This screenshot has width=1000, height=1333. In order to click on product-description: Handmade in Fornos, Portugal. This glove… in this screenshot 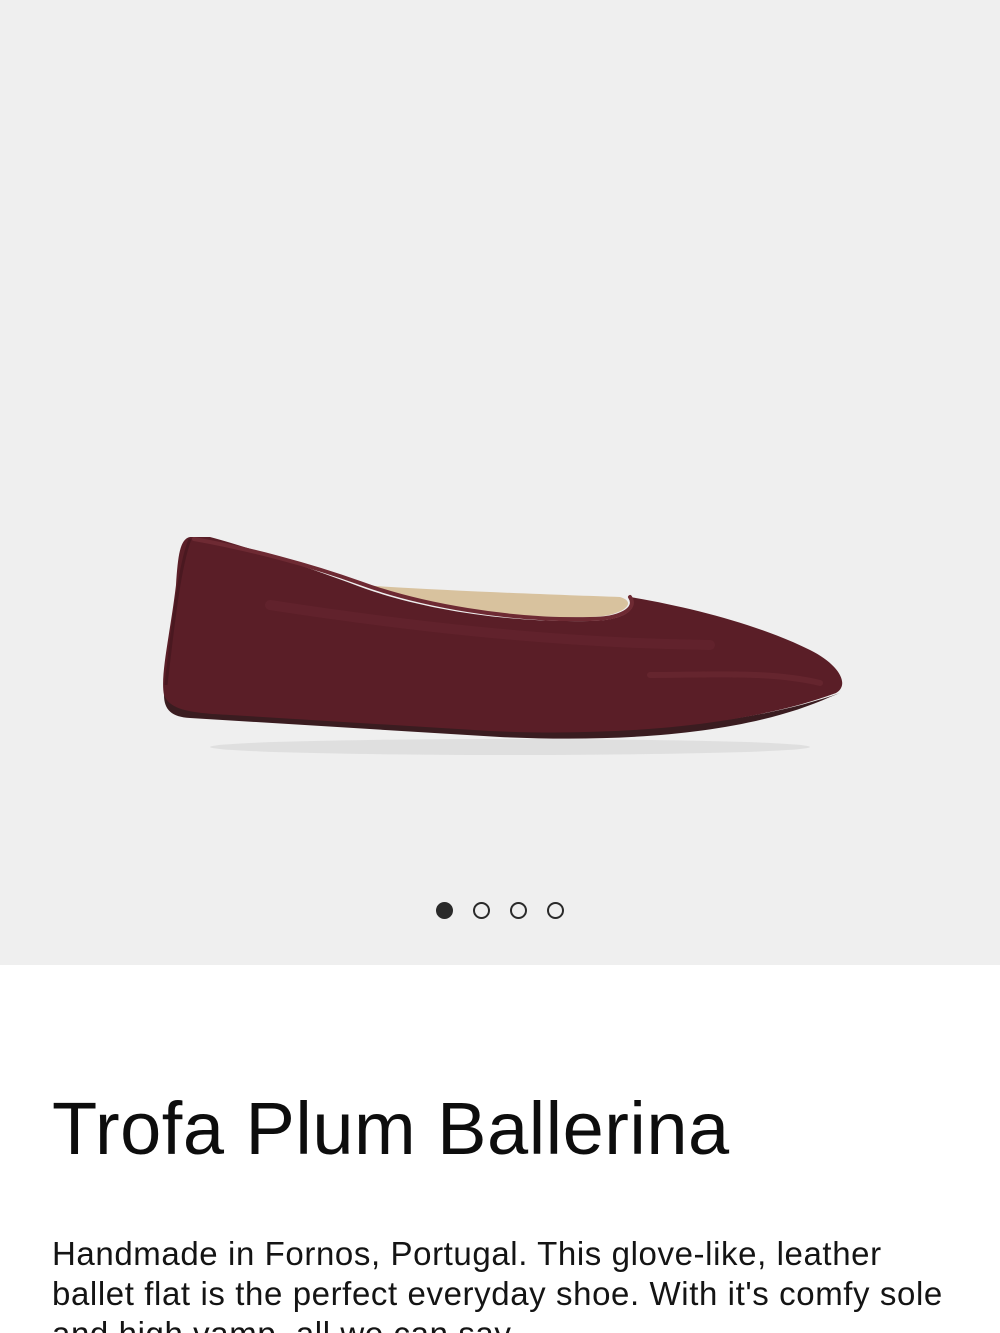, I will do `click(497, 1284)`.